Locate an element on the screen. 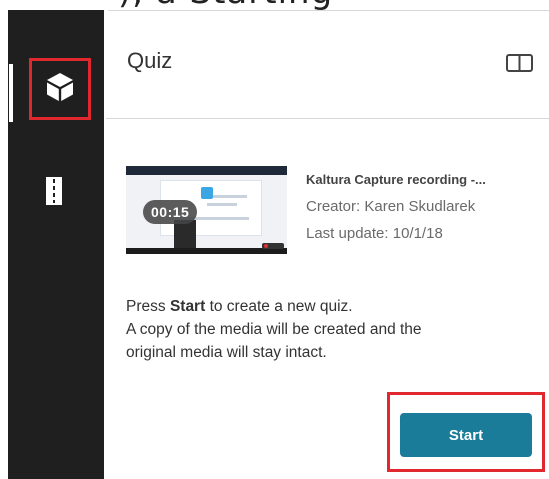 This screenshot has width=549, height=479. thumbnail-record-indicator is located at coordinates (273, 246).